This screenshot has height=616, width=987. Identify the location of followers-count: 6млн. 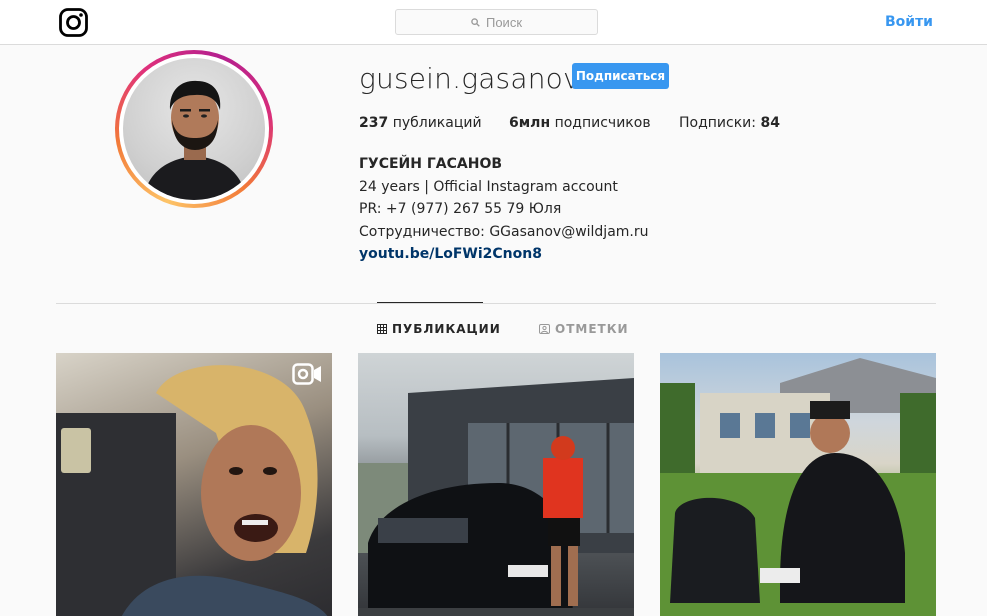
(530, 123).